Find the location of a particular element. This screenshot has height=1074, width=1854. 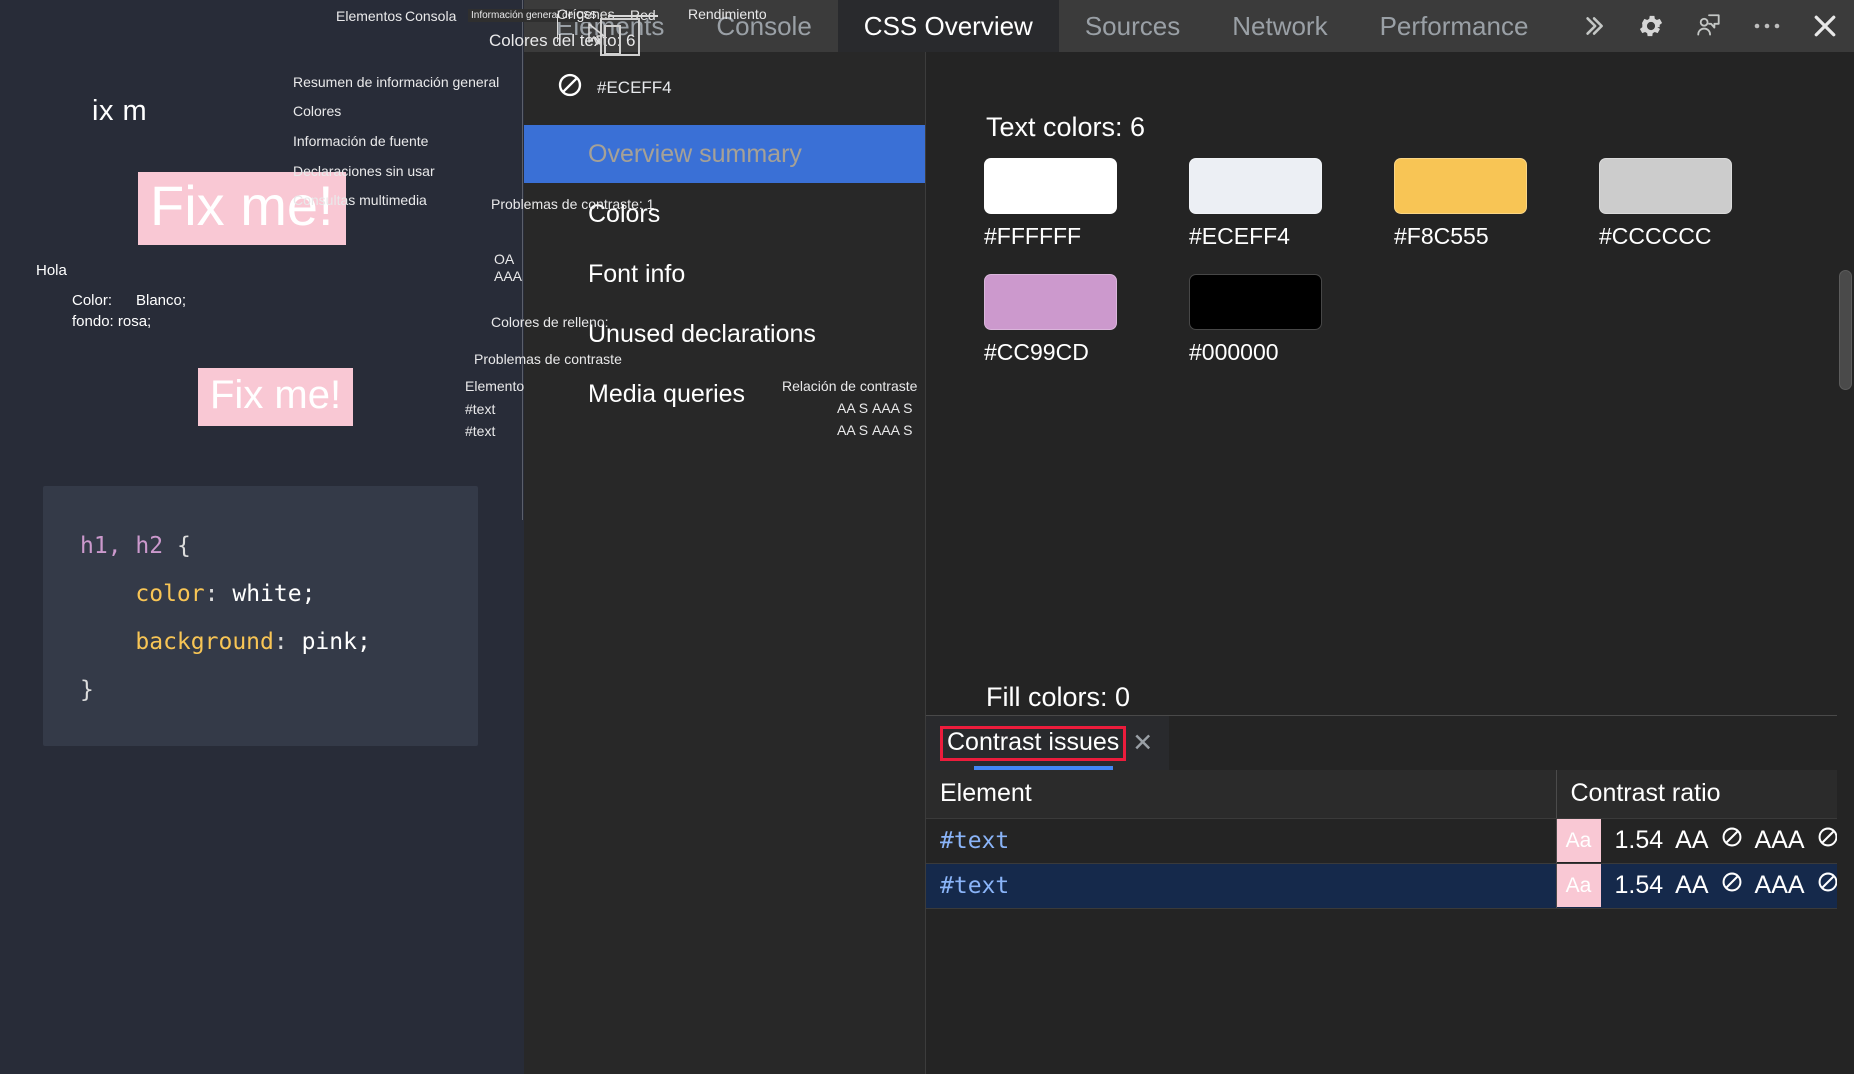

tabbar-spacer is located at coordinates (1559, 26).